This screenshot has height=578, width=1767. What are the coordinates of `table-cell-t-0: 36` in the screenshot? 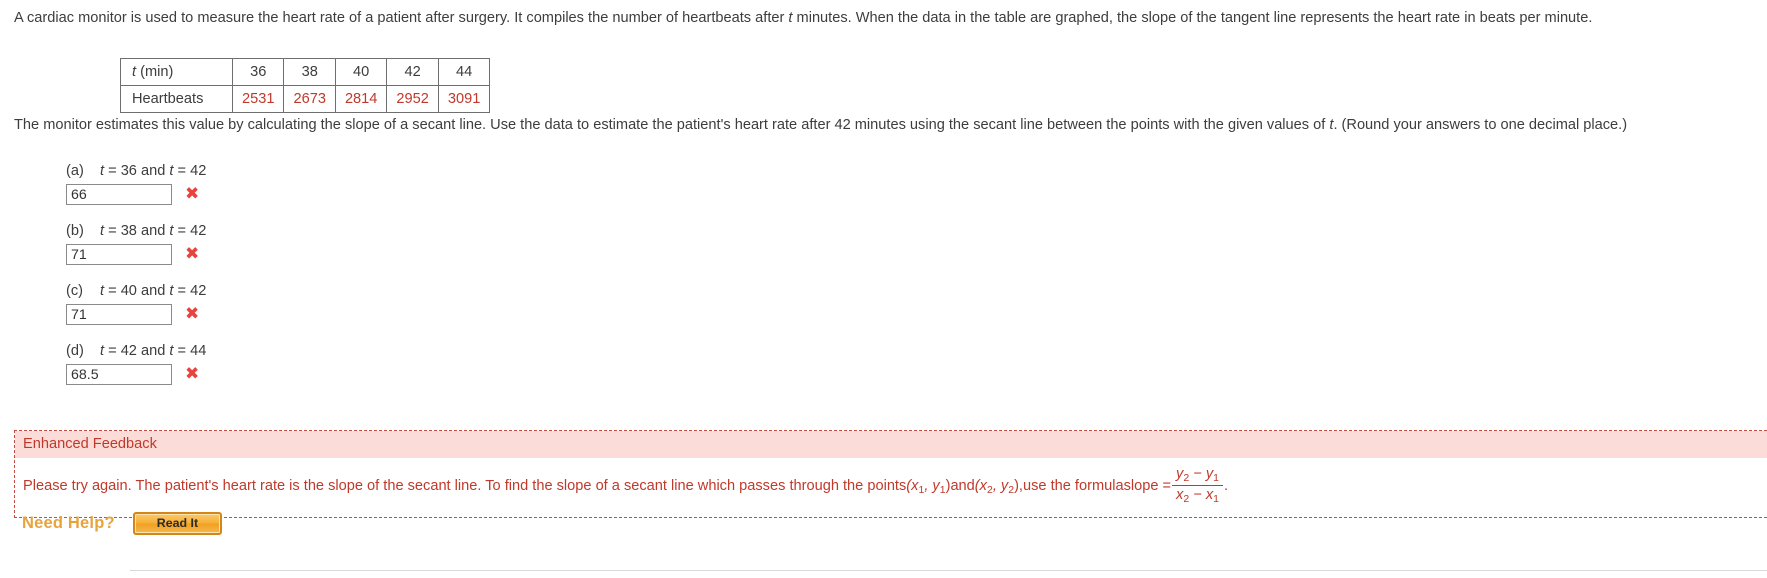 It's located at (258, 72).